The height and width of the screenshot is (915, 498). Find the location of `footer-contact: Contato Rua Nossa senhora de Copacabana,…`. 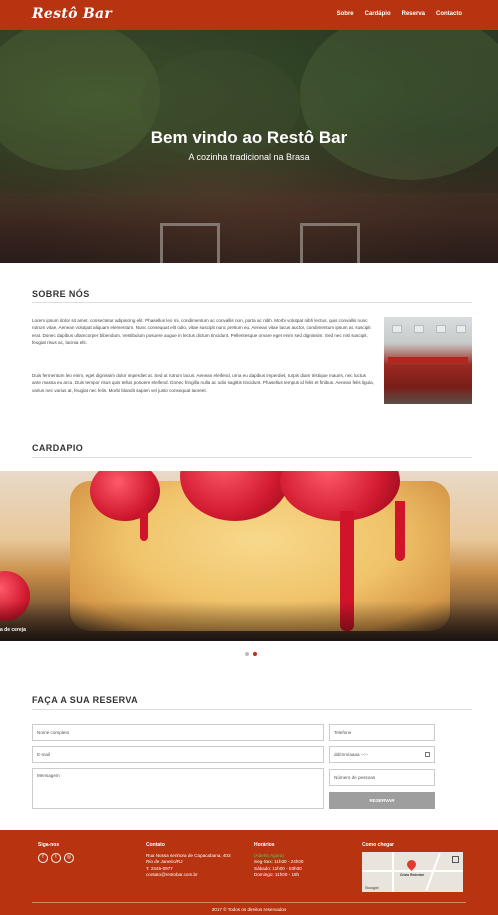

footer-contact: Contato Rua Nossa senhora de Copacabana,… is located at coordinates (188, 860).